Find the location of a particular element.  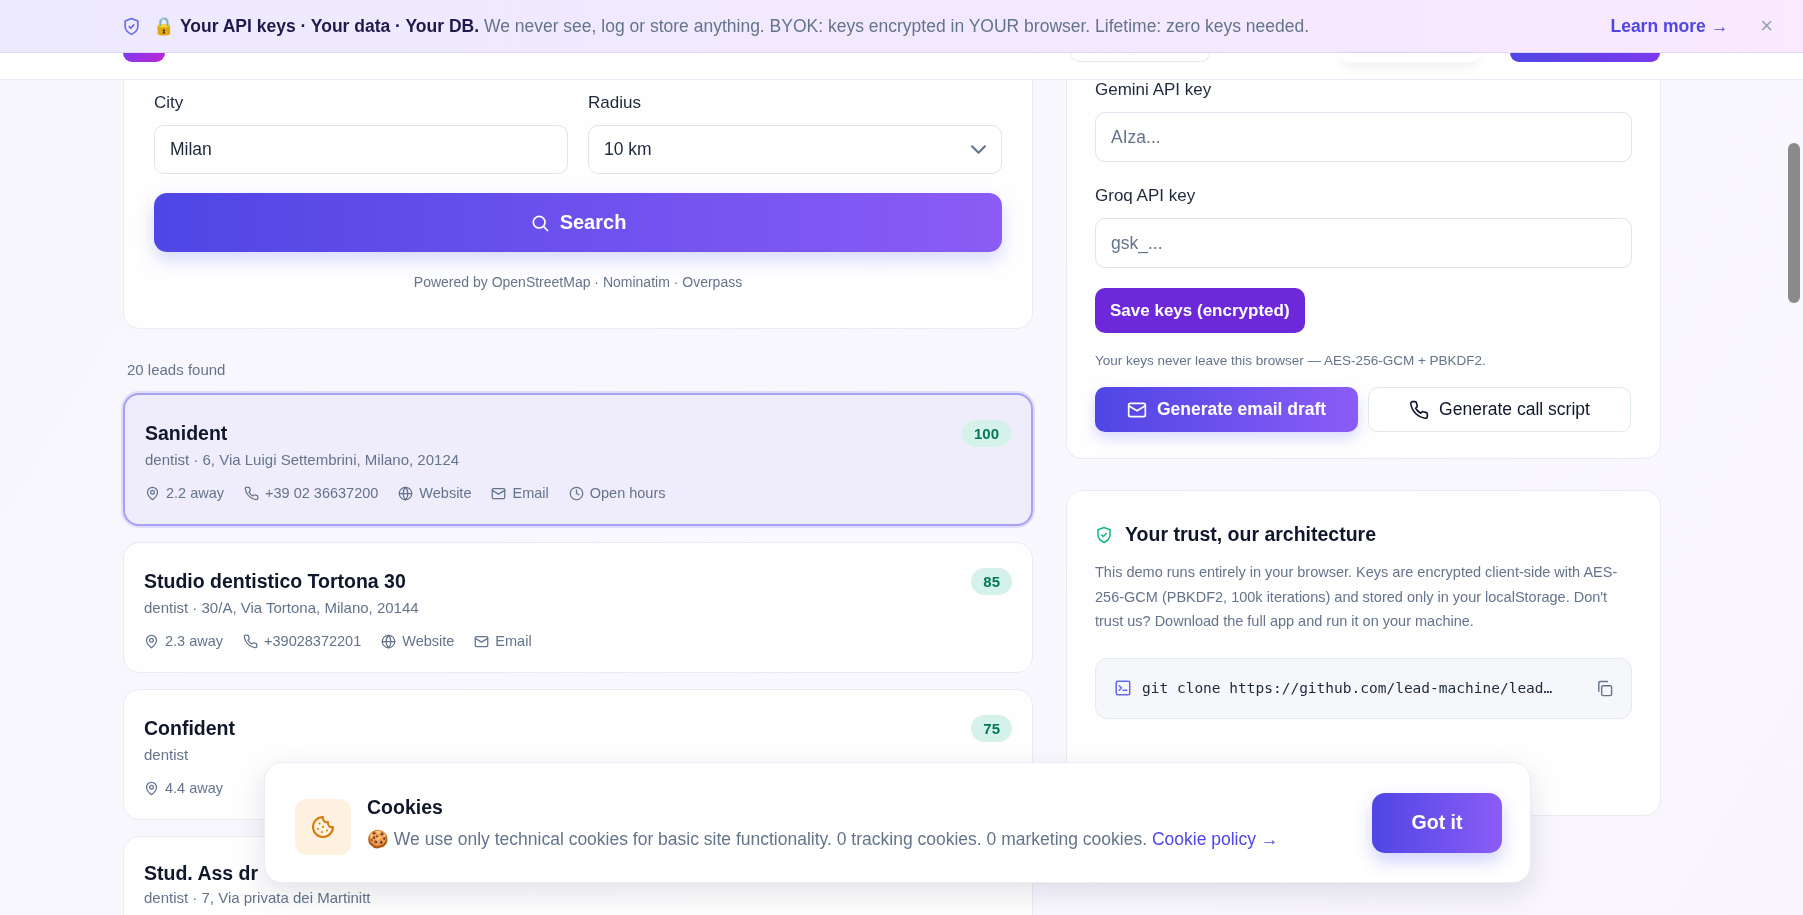

lead-name: Confident is located at coordinates (189, 728).